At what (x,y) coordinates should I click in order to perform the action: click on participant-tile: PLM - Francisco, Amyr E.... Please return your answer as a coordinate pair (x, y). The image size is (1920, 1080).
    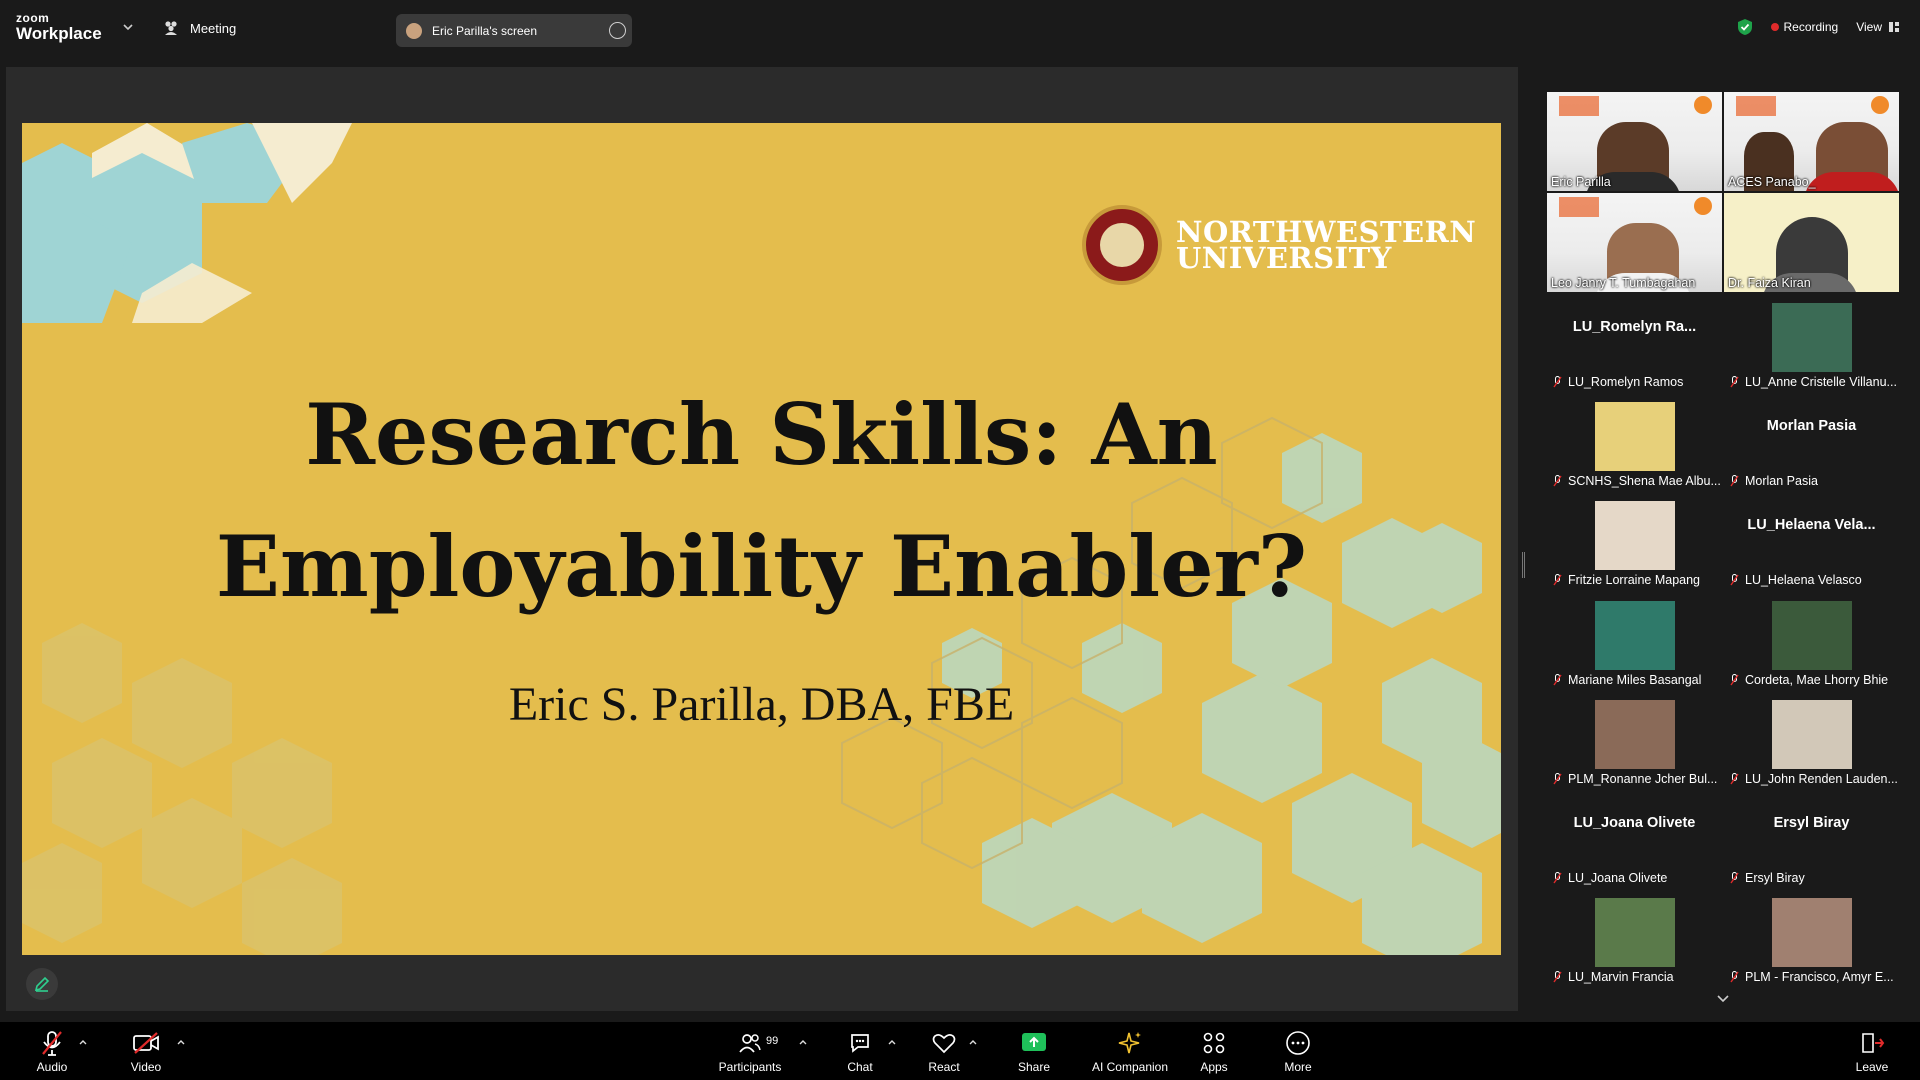
    Looking at the image, I should click on (1811, 939).